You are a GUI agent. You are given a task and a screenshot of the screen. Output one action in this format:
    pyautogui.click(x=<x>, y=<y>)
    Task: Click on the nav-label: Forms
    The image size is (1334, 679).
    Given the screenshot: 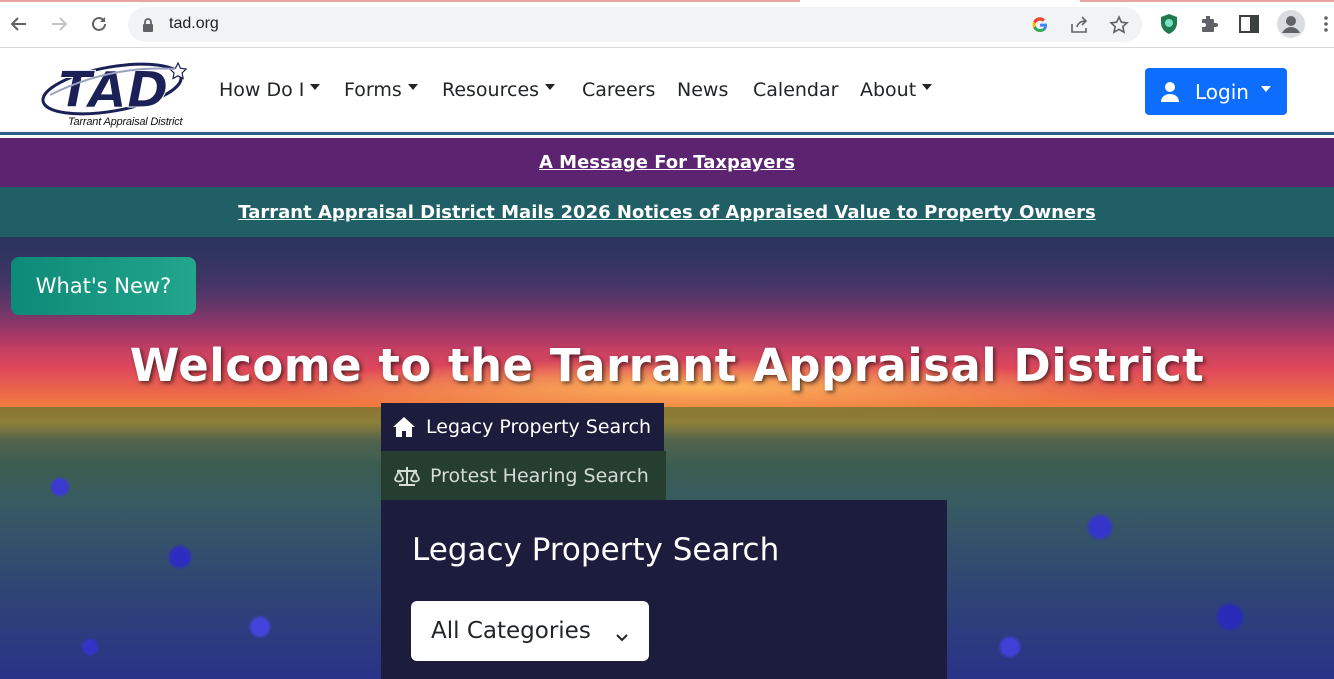 What is the action you would take?
    pyautogui.click(x=373, y=90)
    